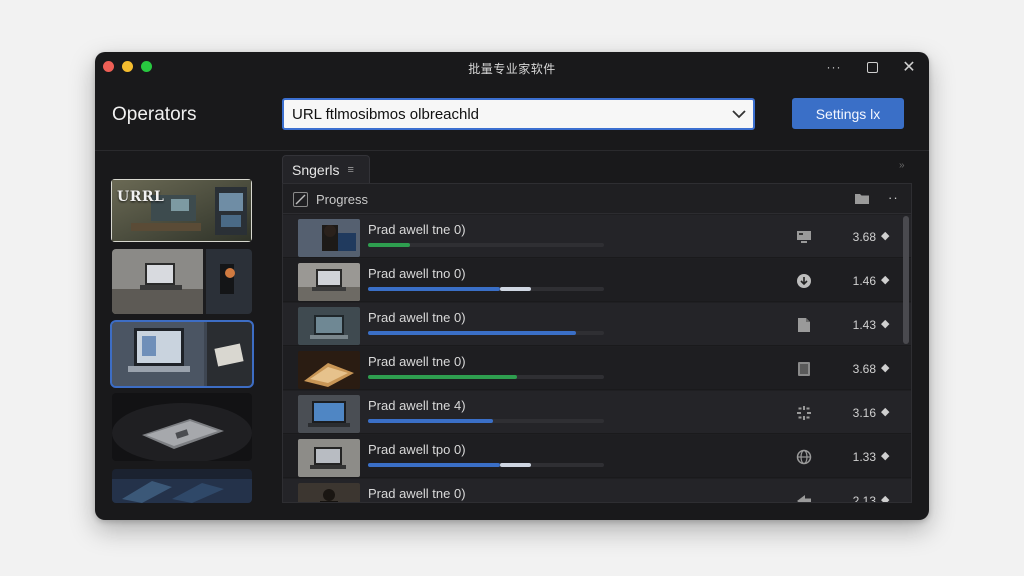 The width and height of the screenshot is (1024, 576). What do you see at coordinates (848, 113) in the screenshot?
I see `settings-button: Settings lx` at bounding box center [848, 113].